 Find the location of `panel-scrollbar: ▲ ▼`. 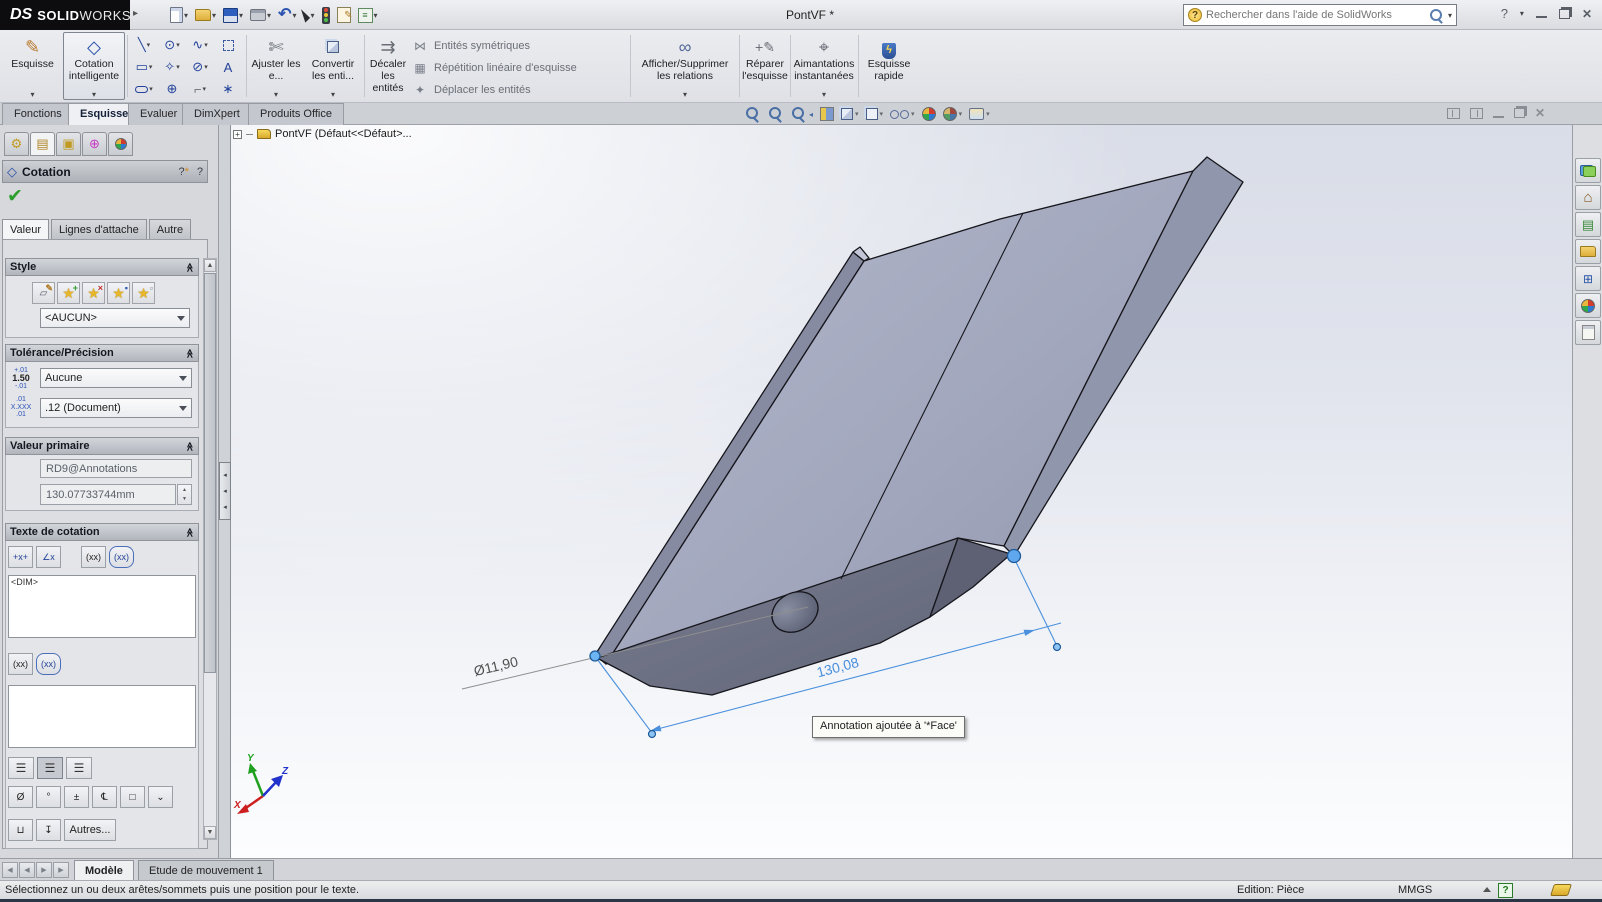

panel-scrollbar: ▲ ▼ is located at coordinates (210, 549).